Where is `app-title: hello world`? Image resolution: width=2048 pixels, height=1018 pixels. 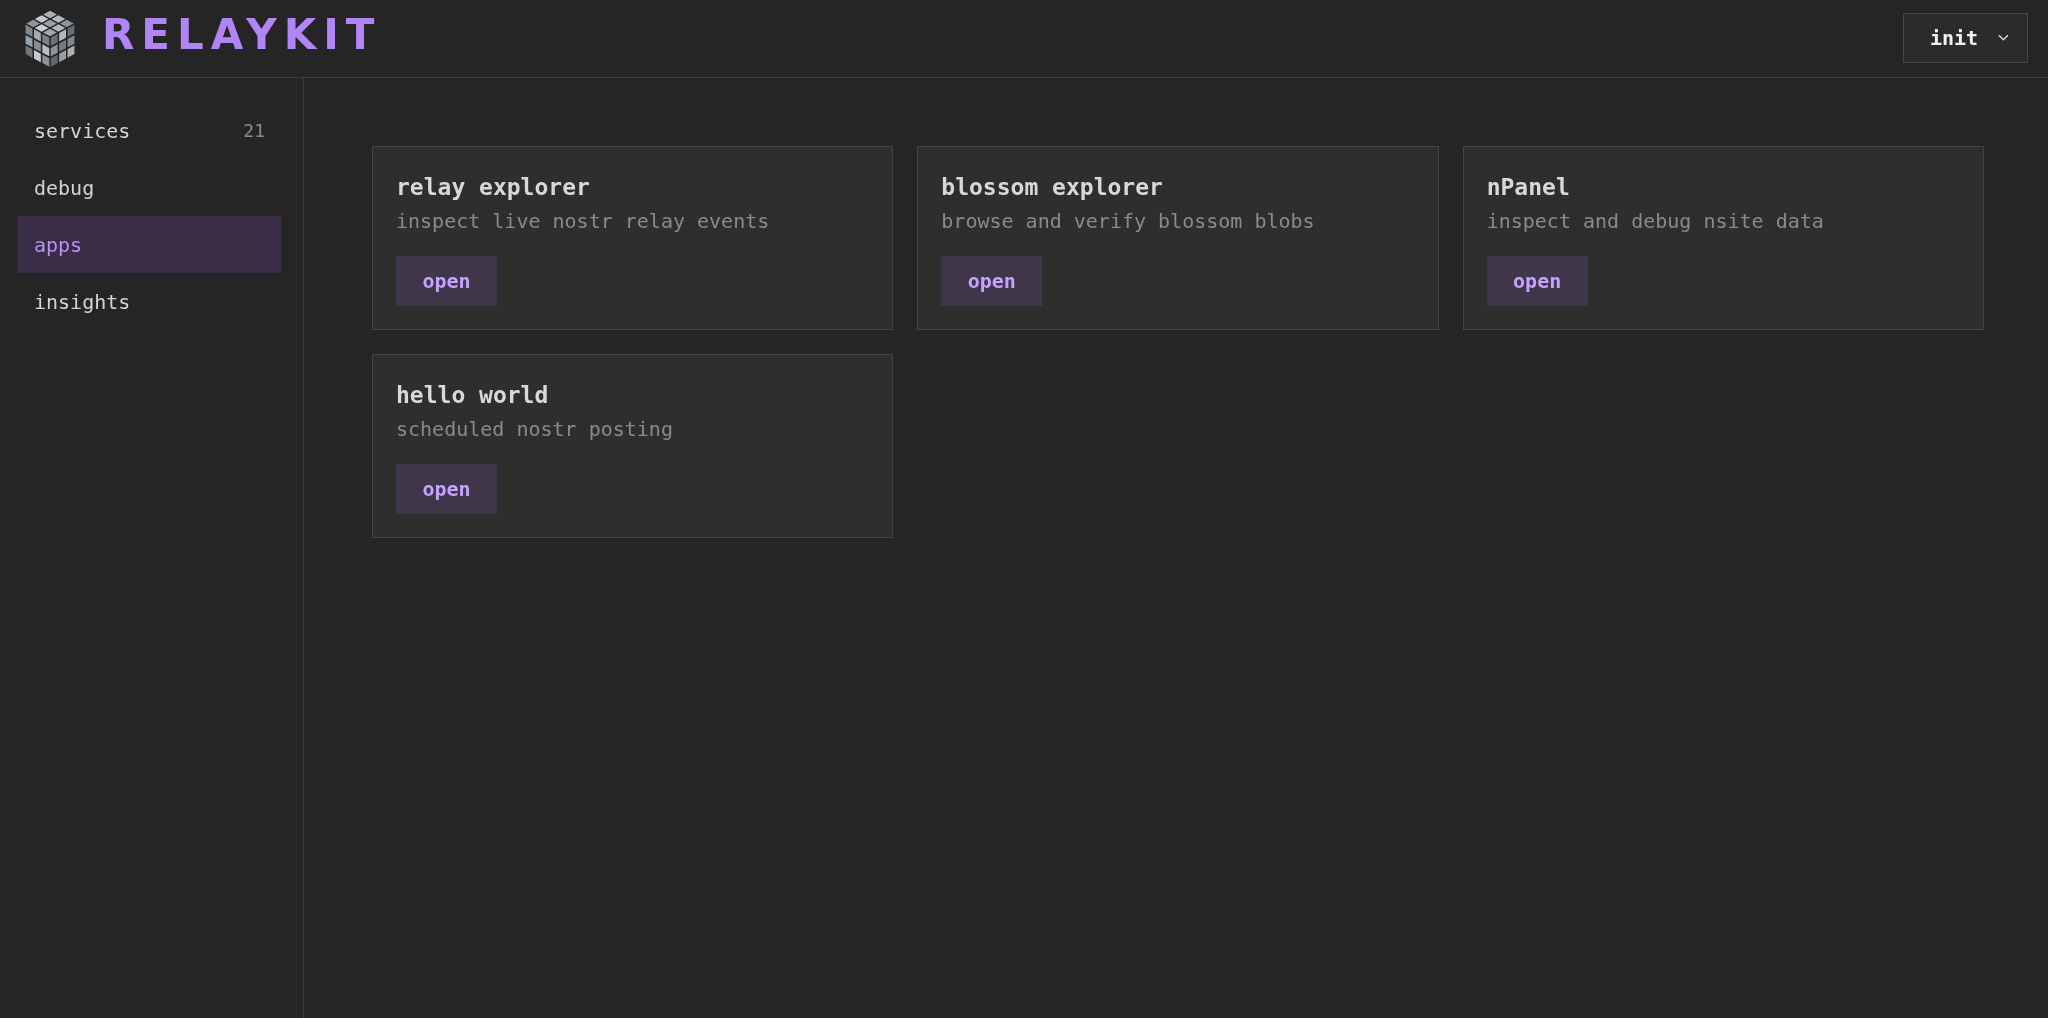 app-title: hello world is located at coordinates (472, 395).